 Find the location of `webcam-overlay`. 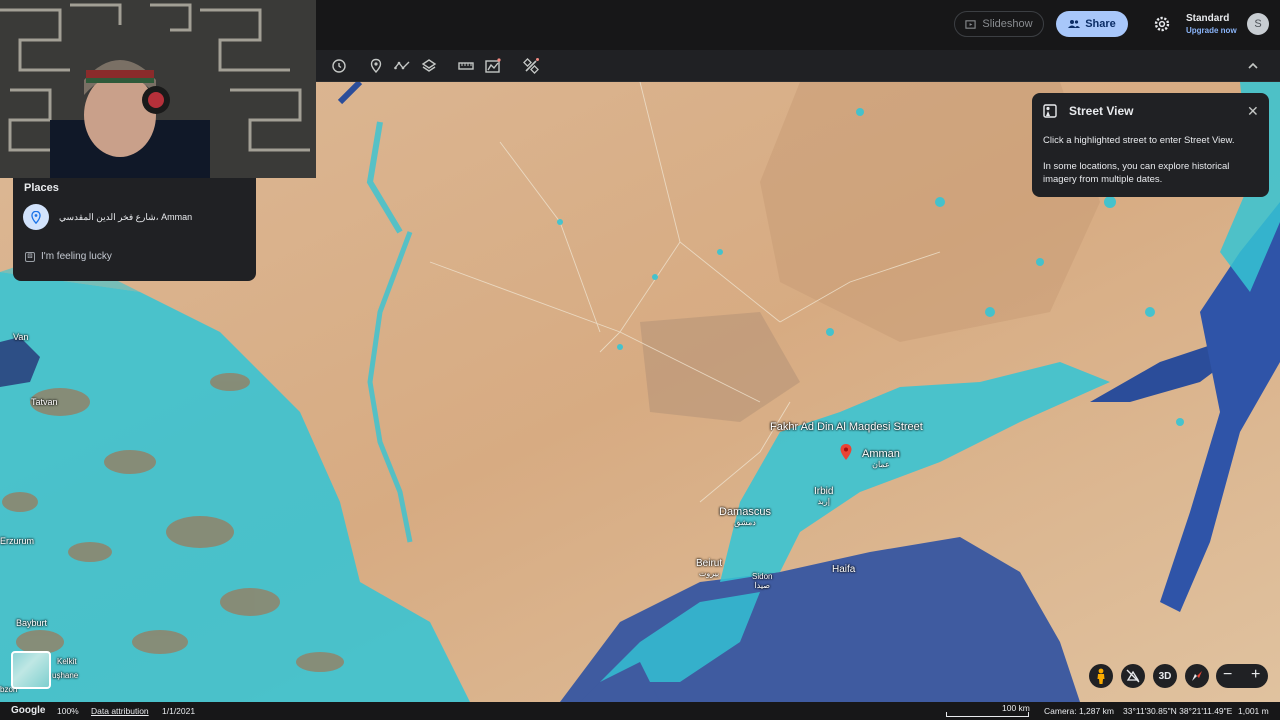

webcam-overlay is located at coordinates (158, 89).